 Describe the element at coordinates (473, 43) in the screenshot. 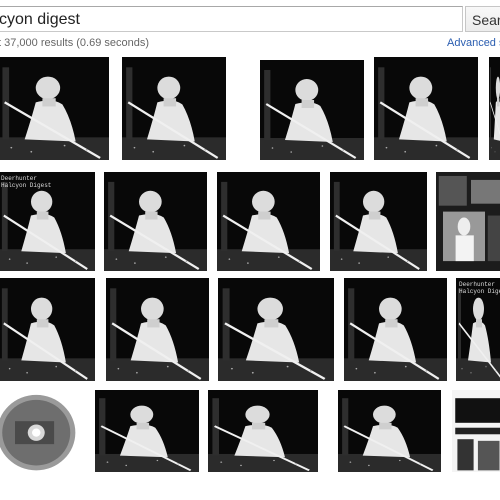

I see `advanced-search-link: Advanced sea` at that location.